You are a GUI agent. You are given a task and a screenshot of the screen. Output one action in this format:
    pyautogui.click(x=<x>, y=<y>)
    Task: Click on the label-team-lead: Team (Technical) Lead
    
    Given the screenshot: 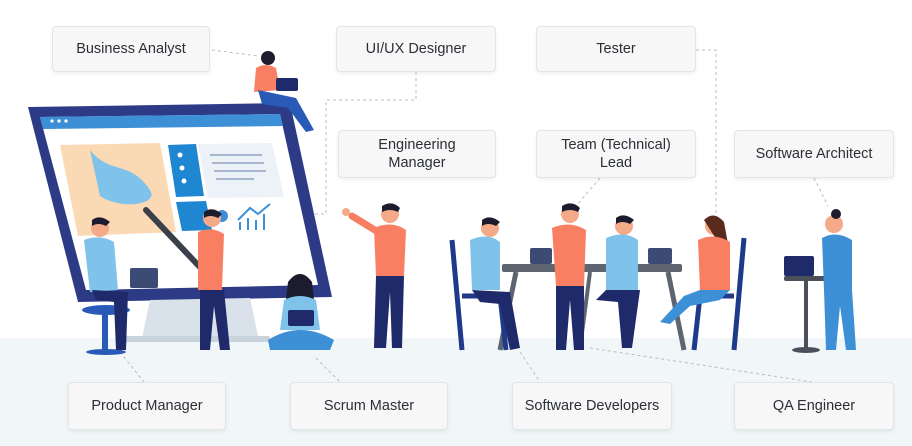 What is the action you would take?
    pyautogui.click(x=616, y=154)
    